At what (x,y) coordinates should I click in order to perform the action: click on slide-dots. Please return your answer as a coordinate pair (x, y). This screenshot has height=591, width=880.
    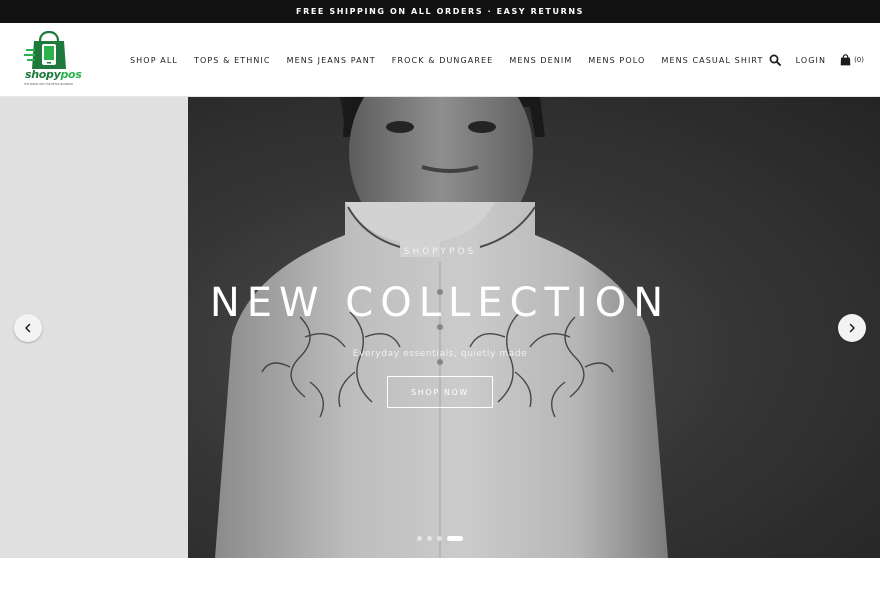
    Looking at the image, I should click on (440, 538).